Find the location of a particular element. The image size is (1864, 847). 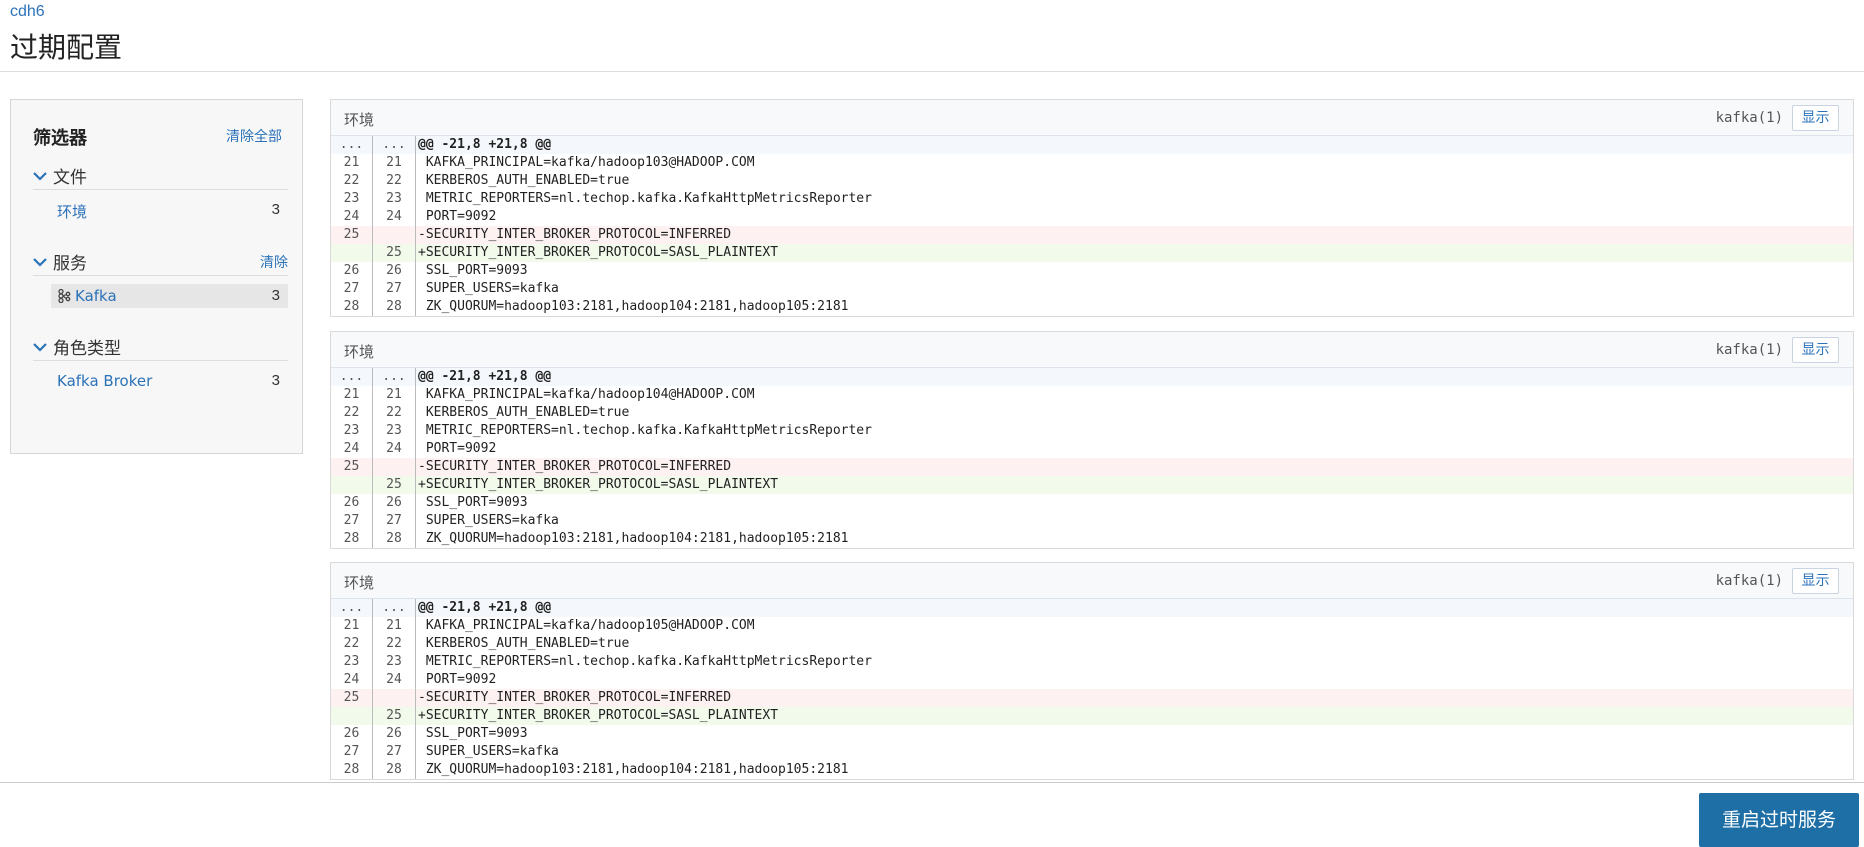

breadcrumb-cluster-link: cdh6 is located at coordinates (27, 12).